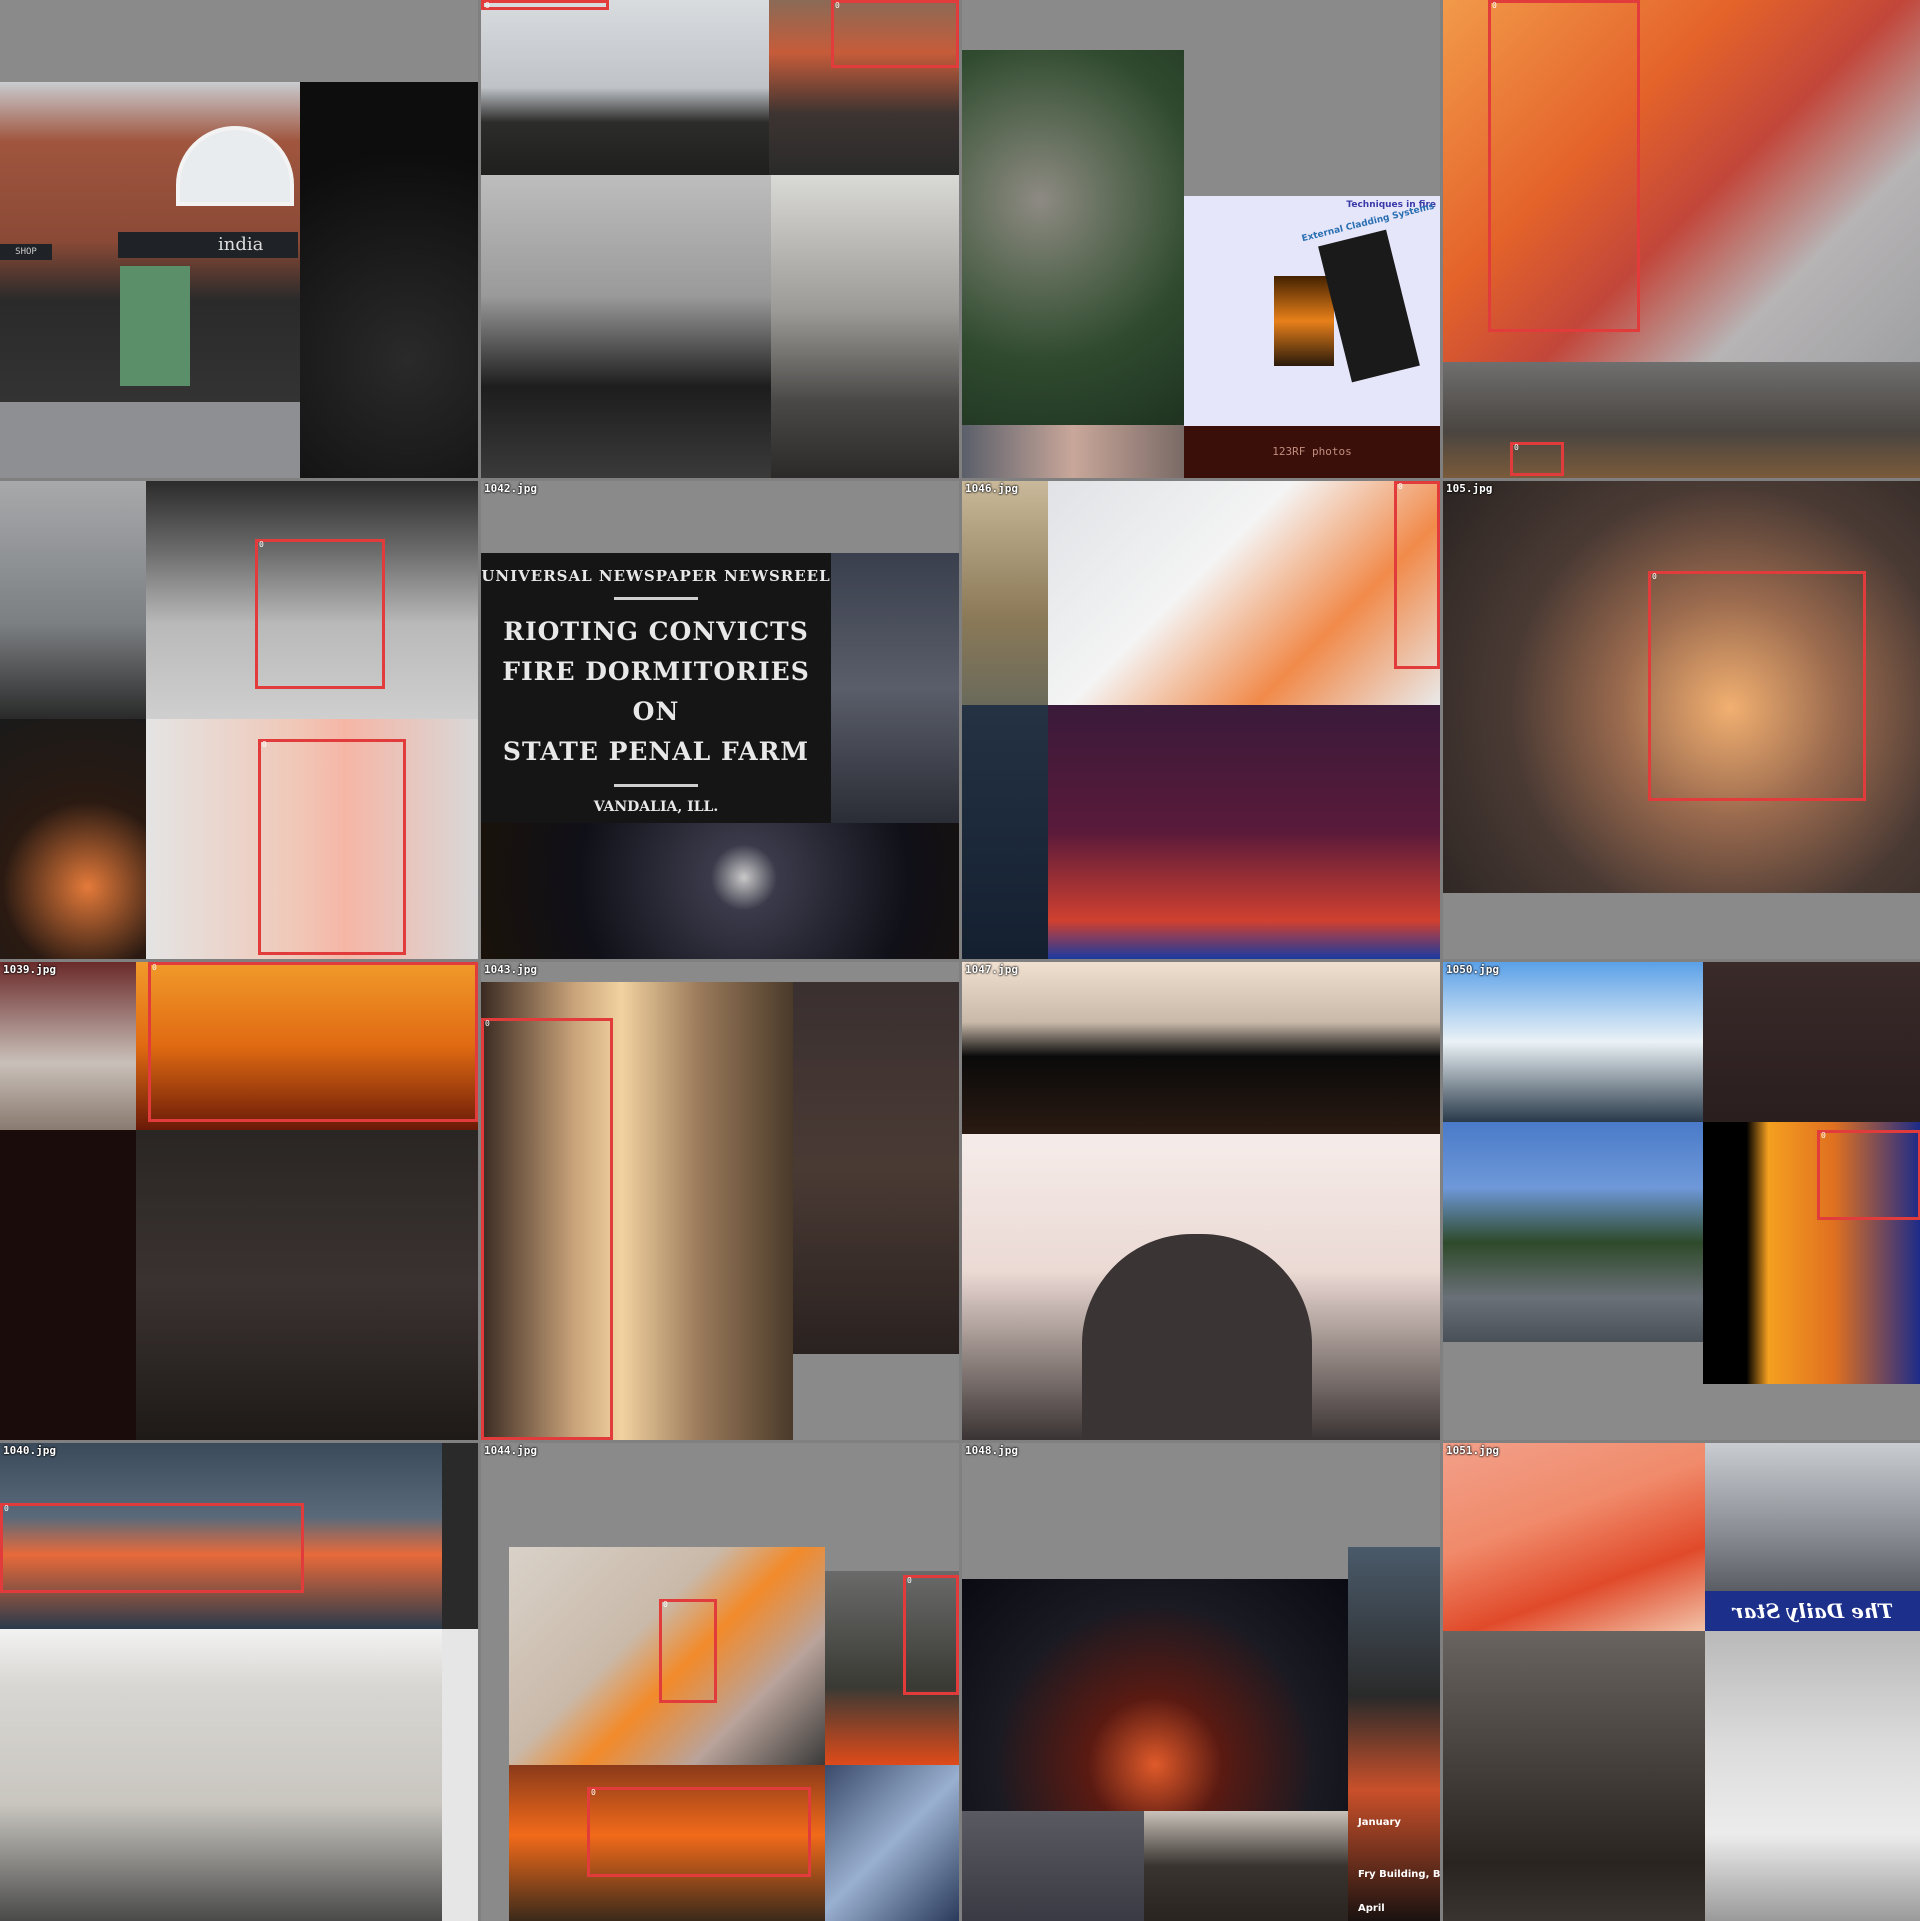 This screenshot has width=1920, height=1921. What do you see at coordinates (1005, 832) in the screenshot?
I see `dark-wall-photo` at bounding box center [1005, 832].